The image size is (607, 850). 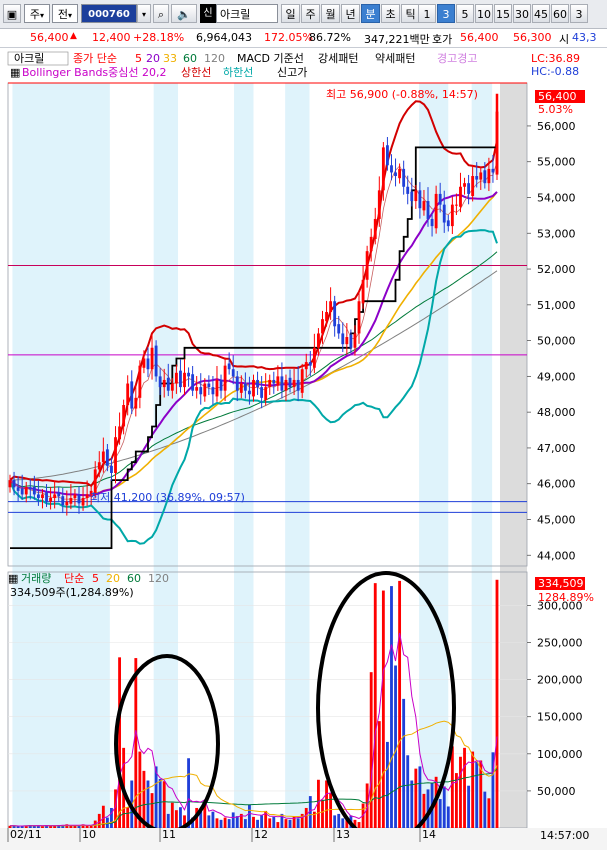 What do you see at coordinates (513, 455) in the screenshot?
I see `current-bar-highlight` at bounding box center [513, 455].